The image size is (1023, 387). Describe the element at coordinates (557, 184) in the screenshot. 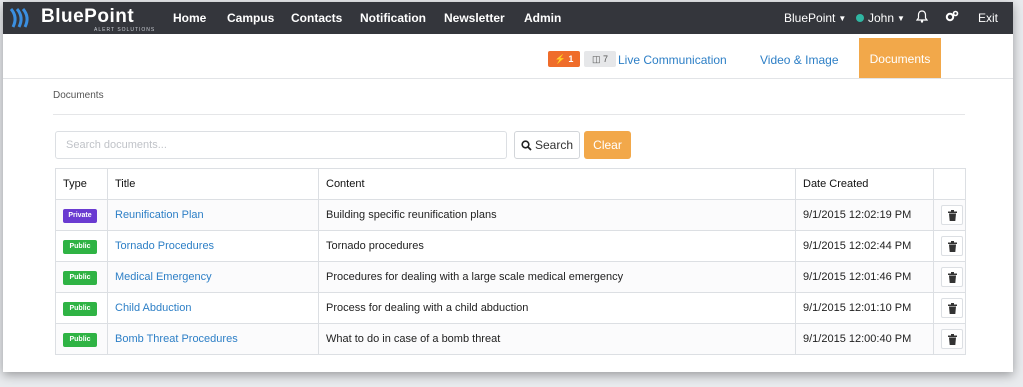

I see `header-content: Content` at that location.